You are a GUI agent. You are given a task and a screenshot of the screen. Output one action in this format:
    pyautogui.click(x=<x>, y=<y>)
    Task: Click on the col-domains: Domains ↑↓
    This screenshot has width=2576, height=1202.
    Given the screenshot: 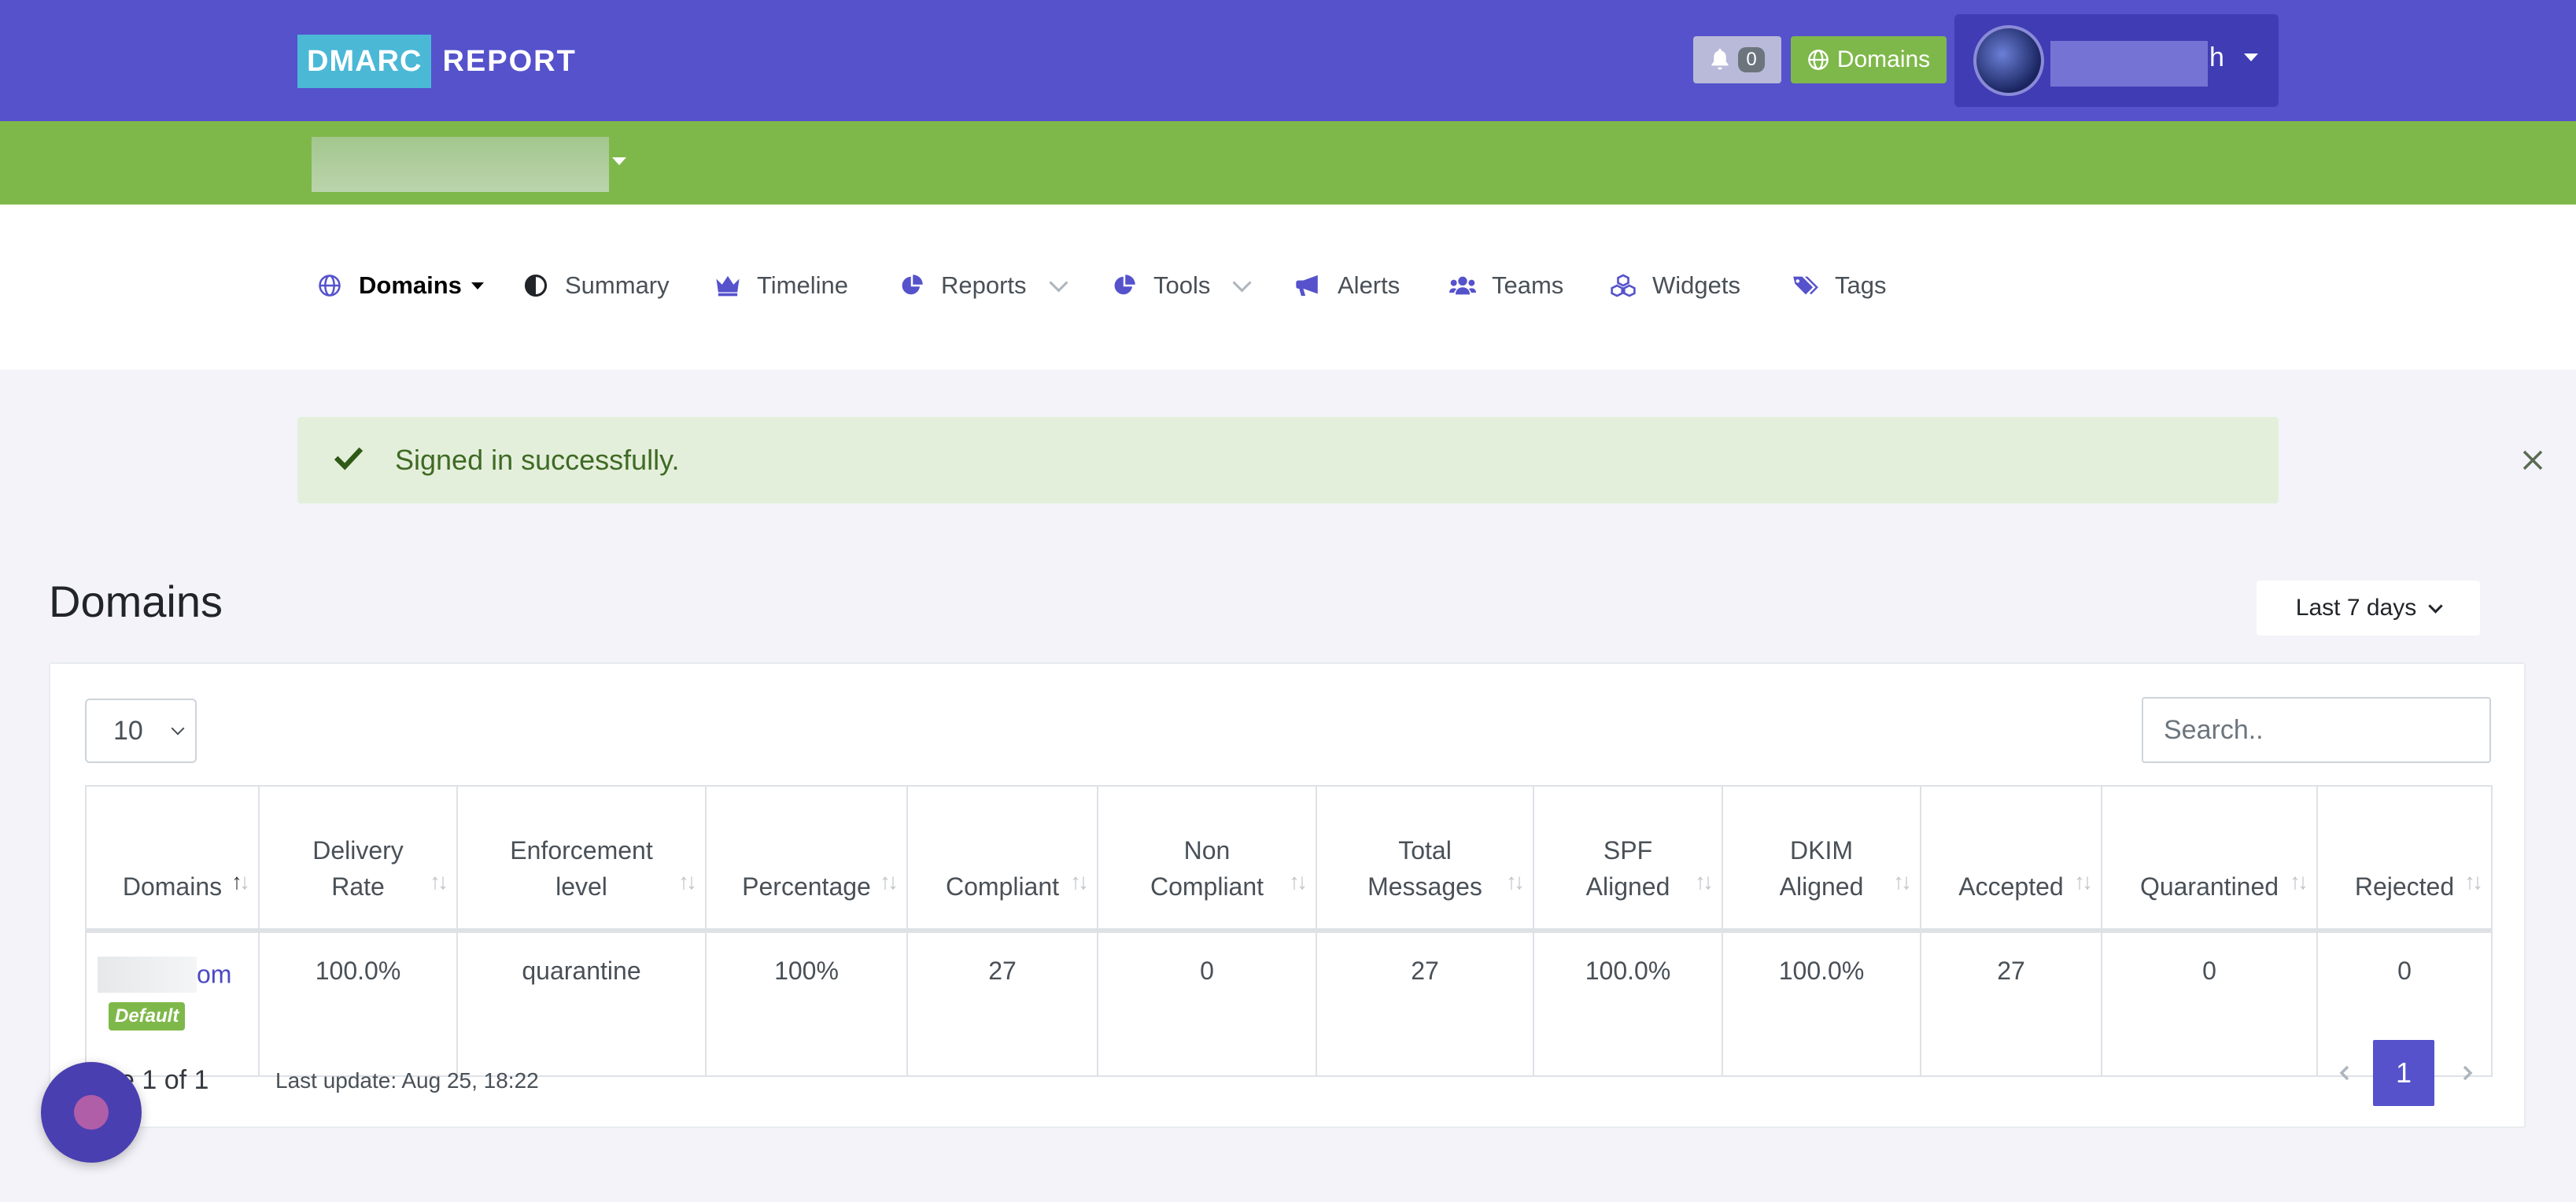 What is the action you would take?
    pyautogui.click(x=172, y=858)
    